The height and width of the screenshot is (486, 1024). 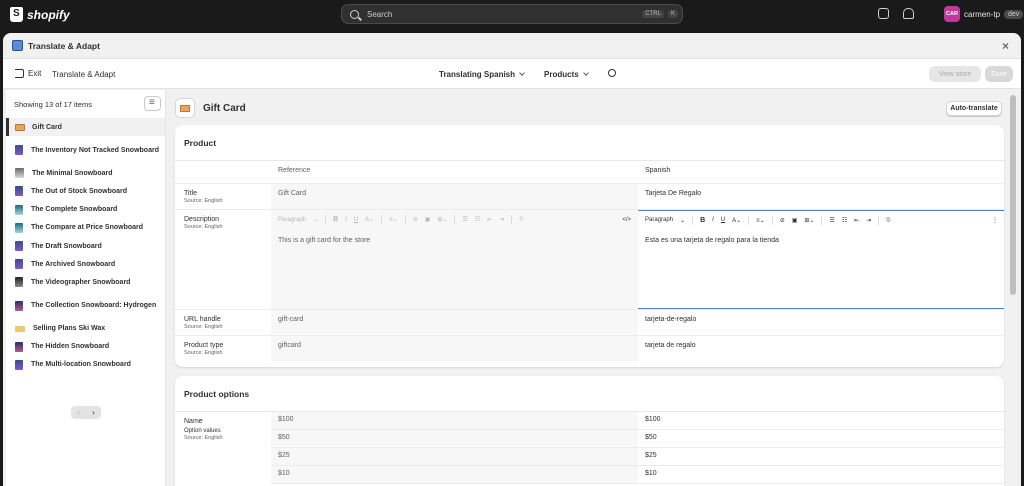 I want to click on language-selector: Translating Spanish, so click(x=482, y=74).